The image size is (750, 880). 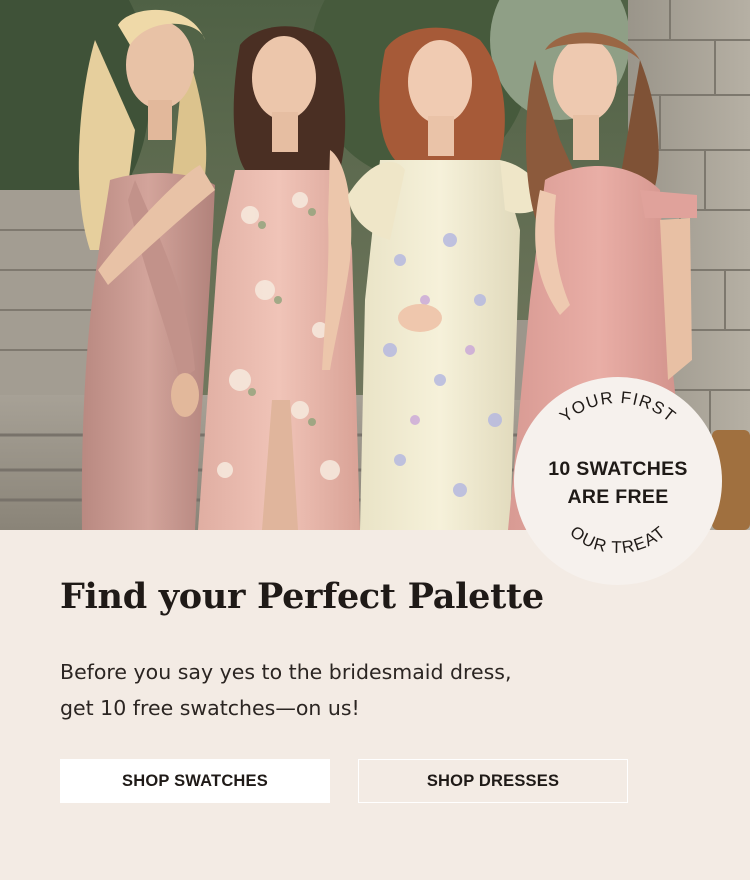 I want to click on shop-swatches-button: SHOP SWATCHES, so click(x=195, y=781).